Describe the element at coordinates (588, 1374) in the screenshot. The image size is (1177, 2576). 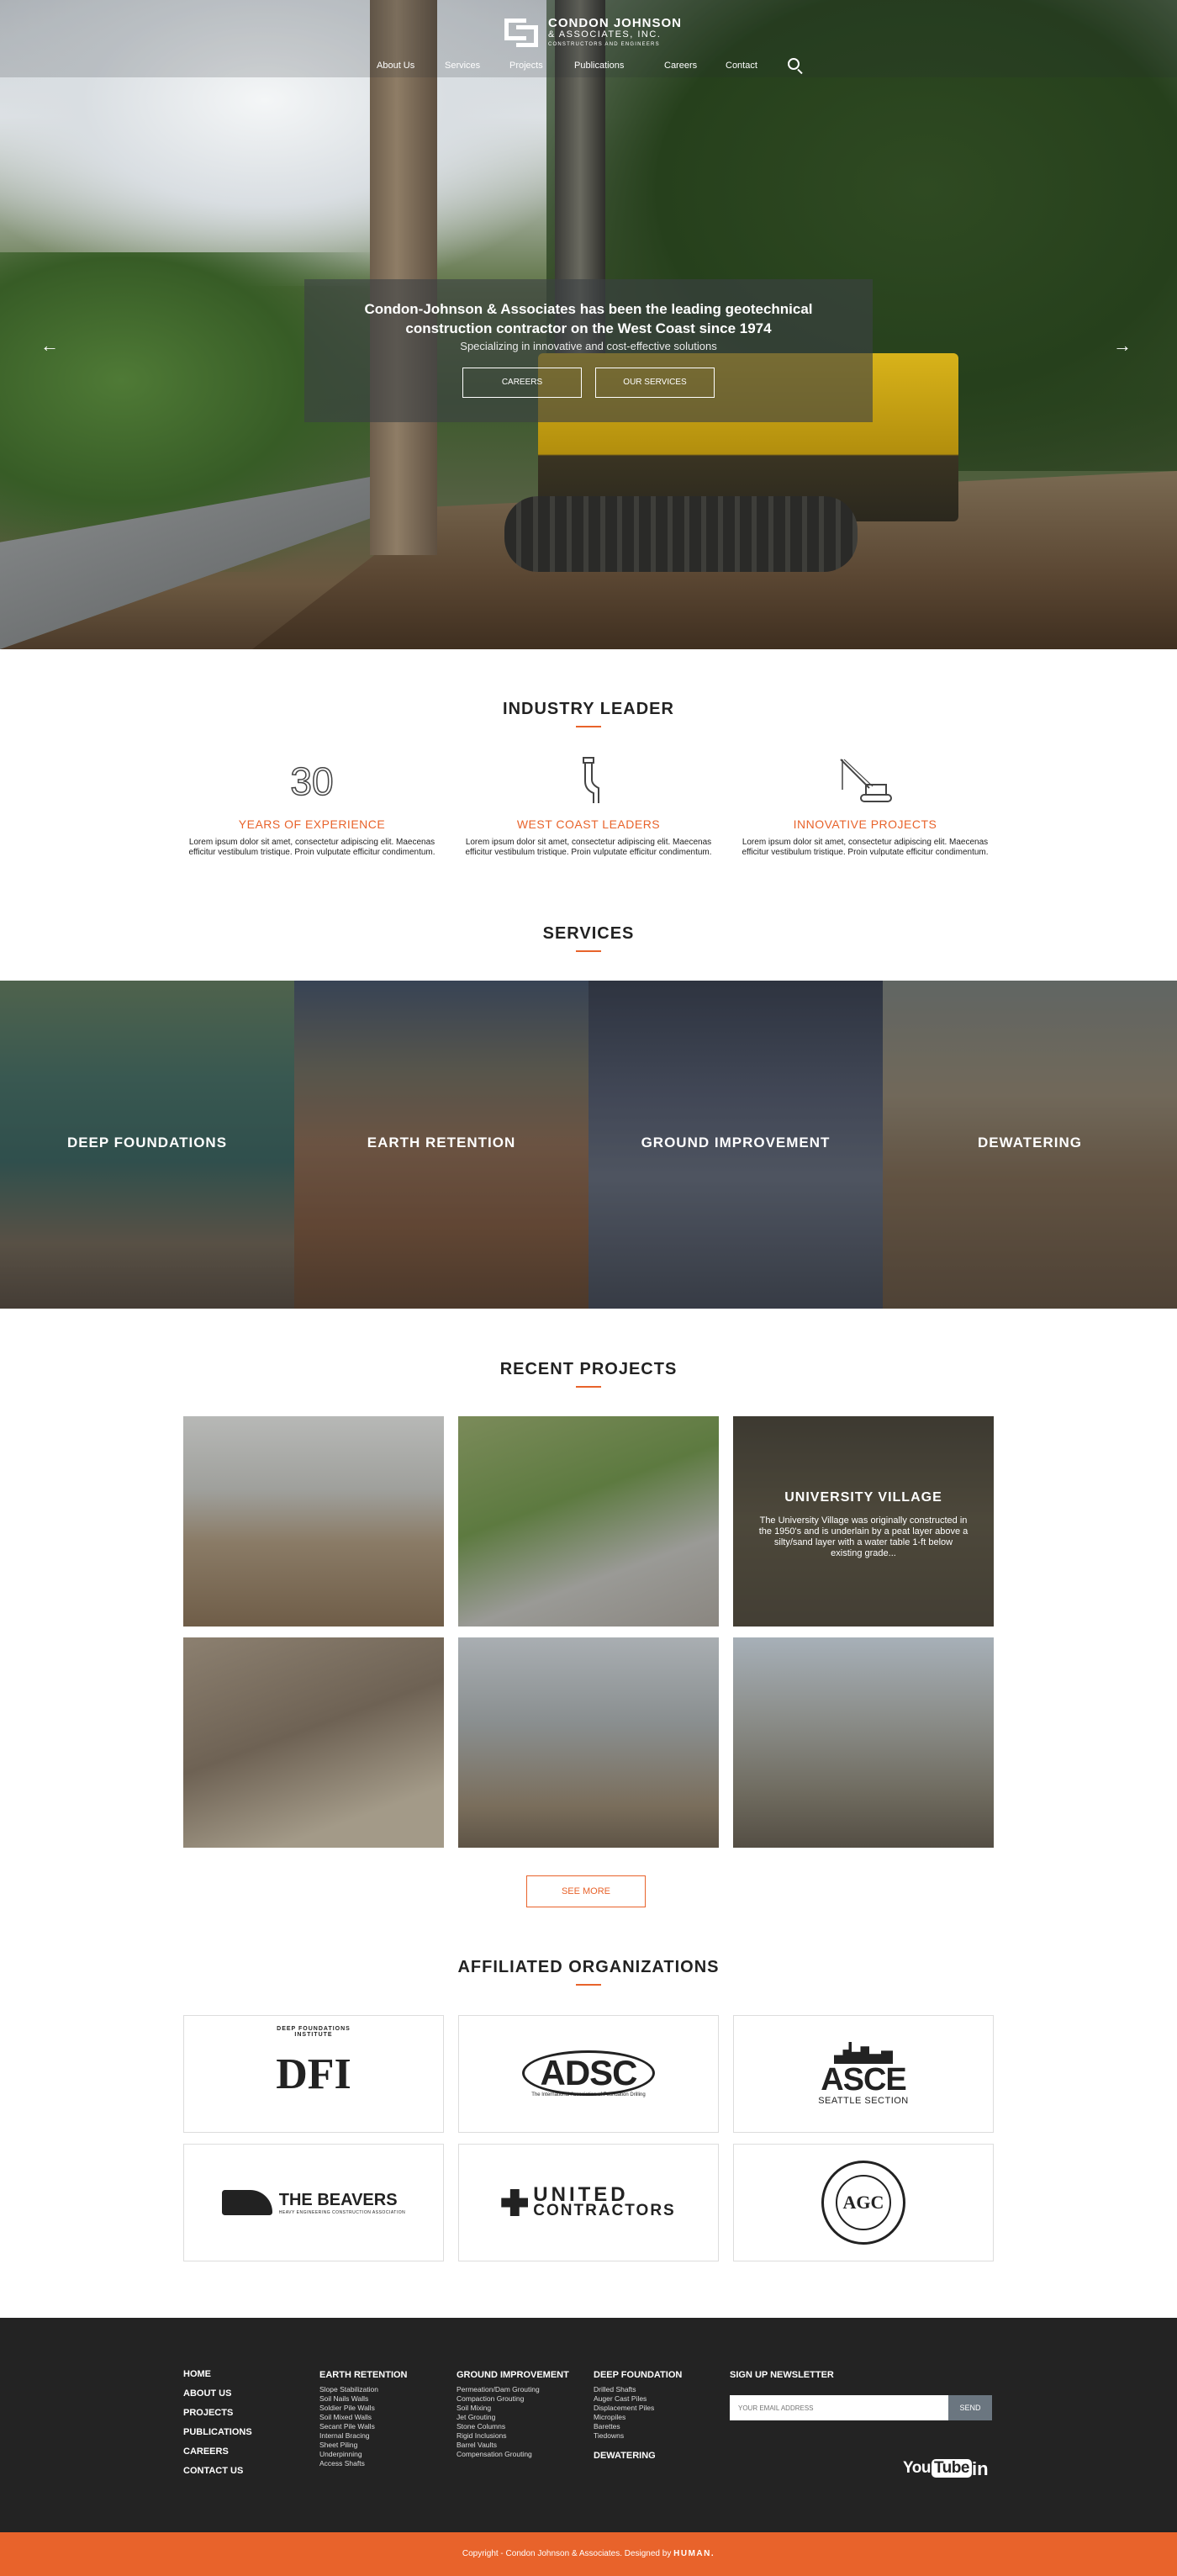
I see `recent-projects-heading: RECENT PROJECTS` at that location.